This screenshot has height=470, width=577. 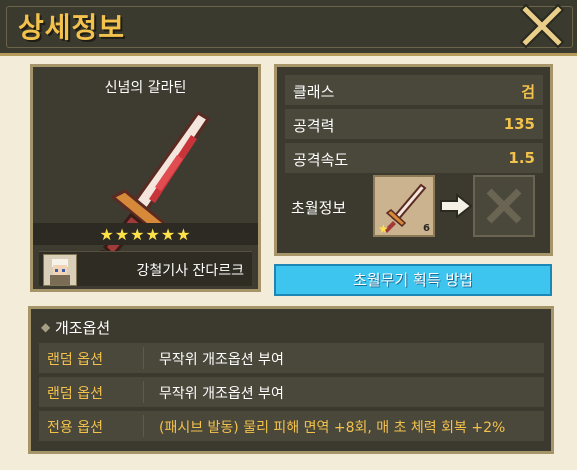 I want to click on stat-row-attack: 공격력 135, so click(x=414, y=124).